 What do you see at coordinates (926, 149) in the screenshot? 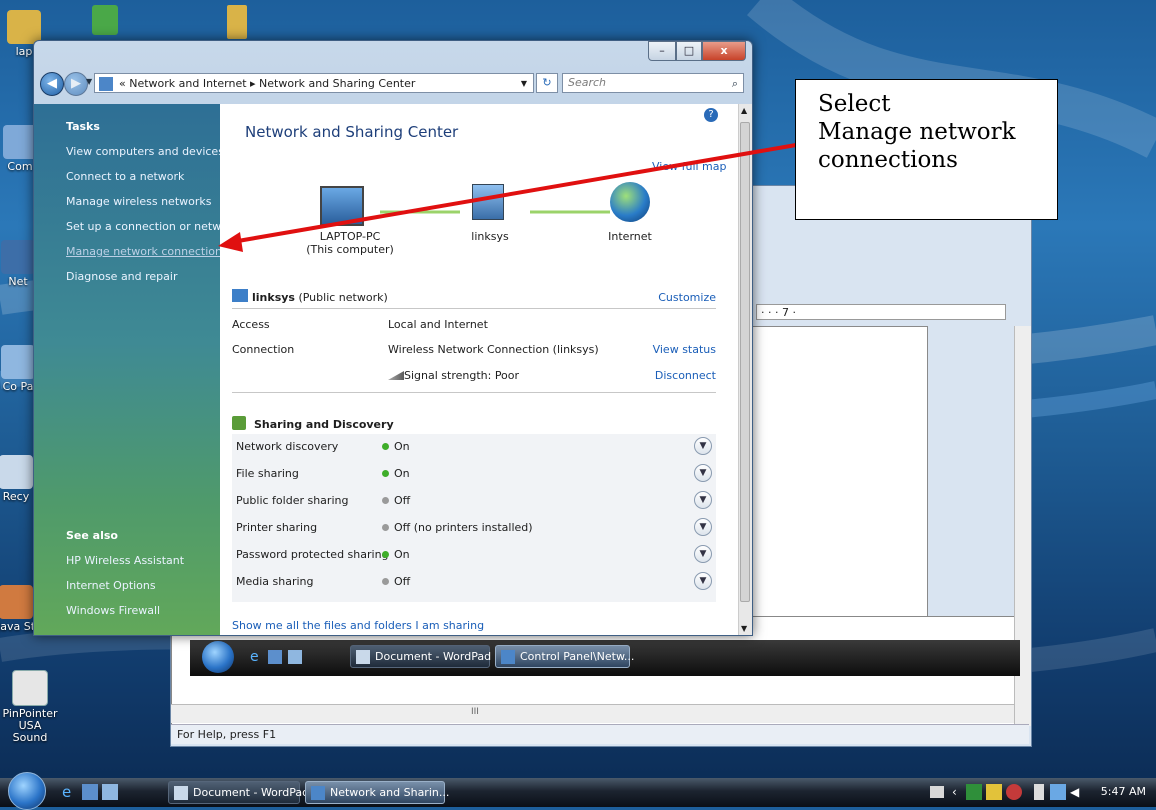
I see `instruction-callout: Select Manage network connections` at bounding box center [926, 149].